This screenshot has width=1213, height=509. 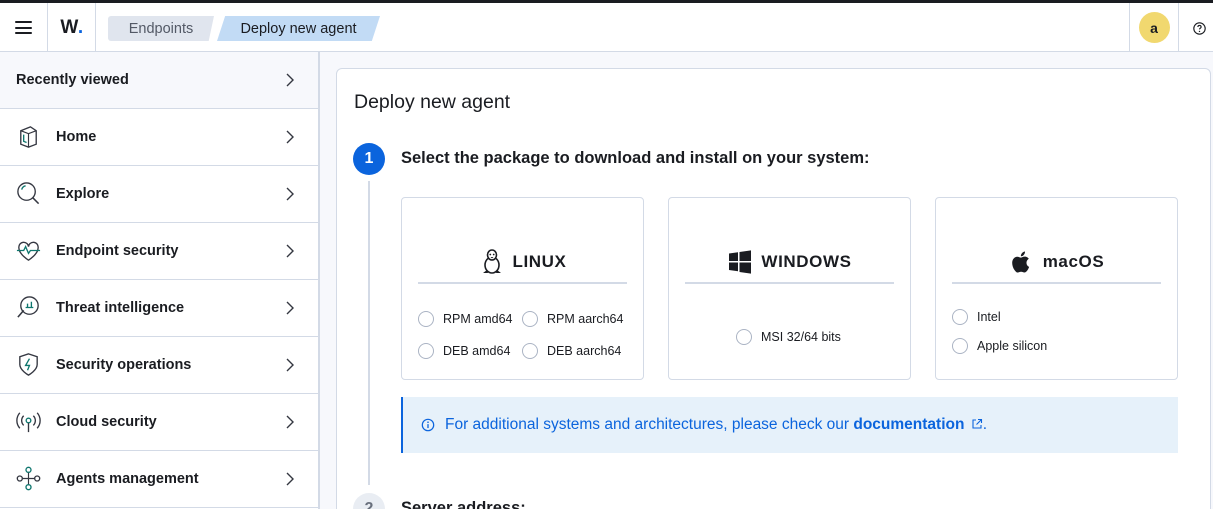 I want to click on os-name: LINUX, so click(x=539, y=261).